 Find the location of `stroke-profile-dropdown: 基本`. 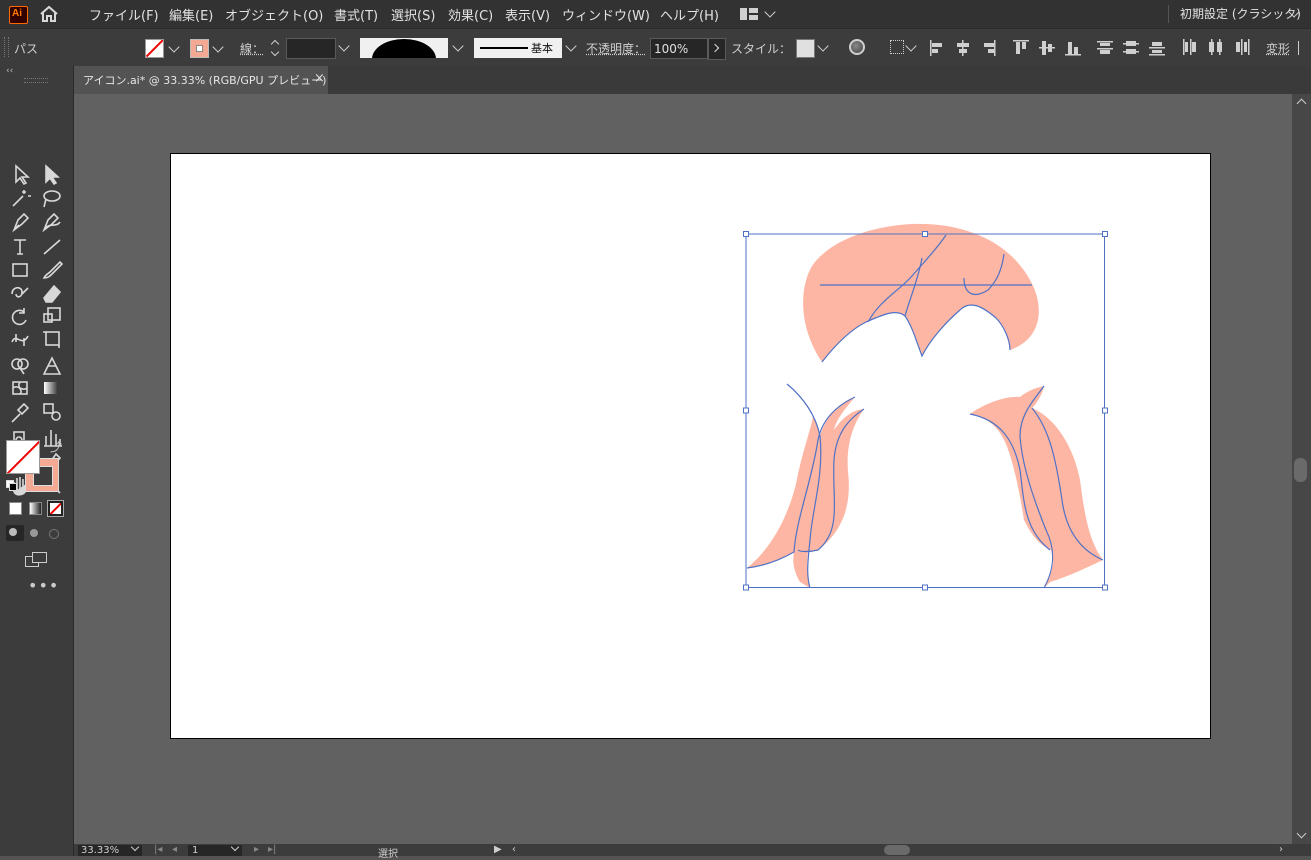

stroke-profile-dropdown: 基本 is located at coordinates (518, 48).